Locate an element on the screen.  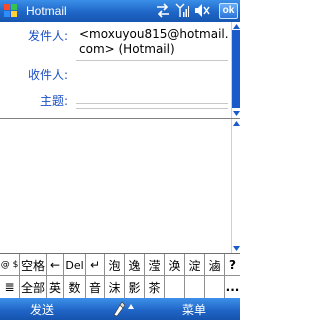
window-title: Hotmail is located at coordinates (46, 11).